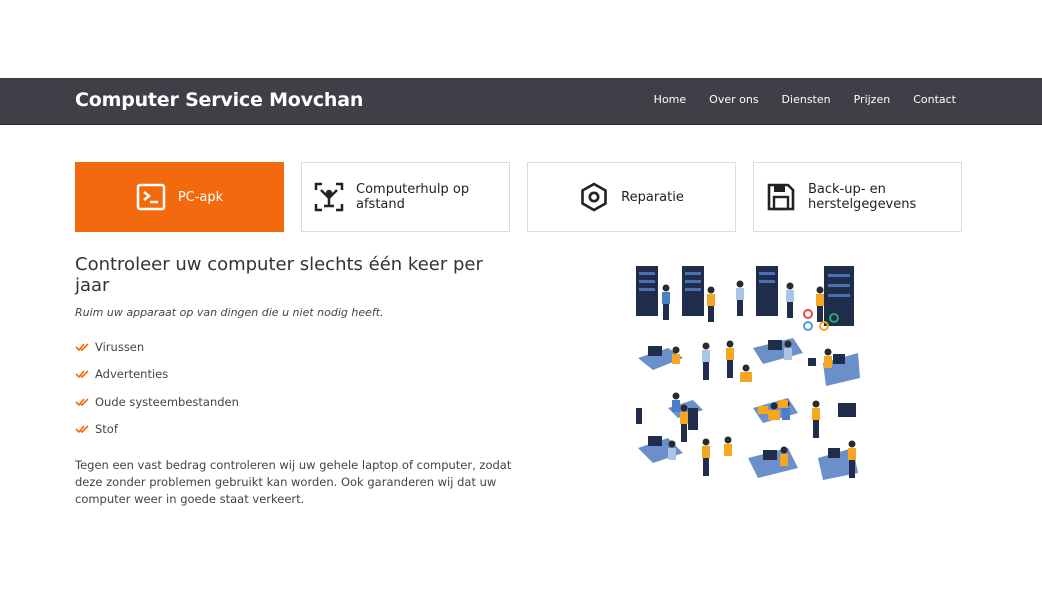  I want to click on nav-prijzen: Prijzen, so click(872, 99).